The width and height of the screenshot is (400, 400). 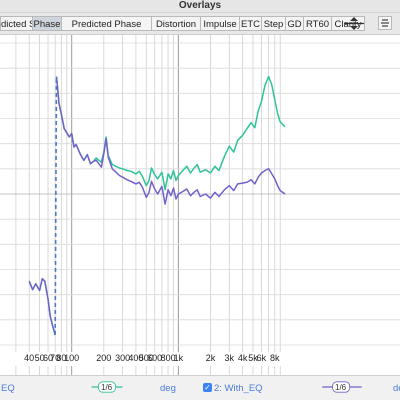 I want to click on overlay-legend: EQ 1/6 deg ✓ 2: With_EQ 1/6 deg, so click(x=200, y=387).